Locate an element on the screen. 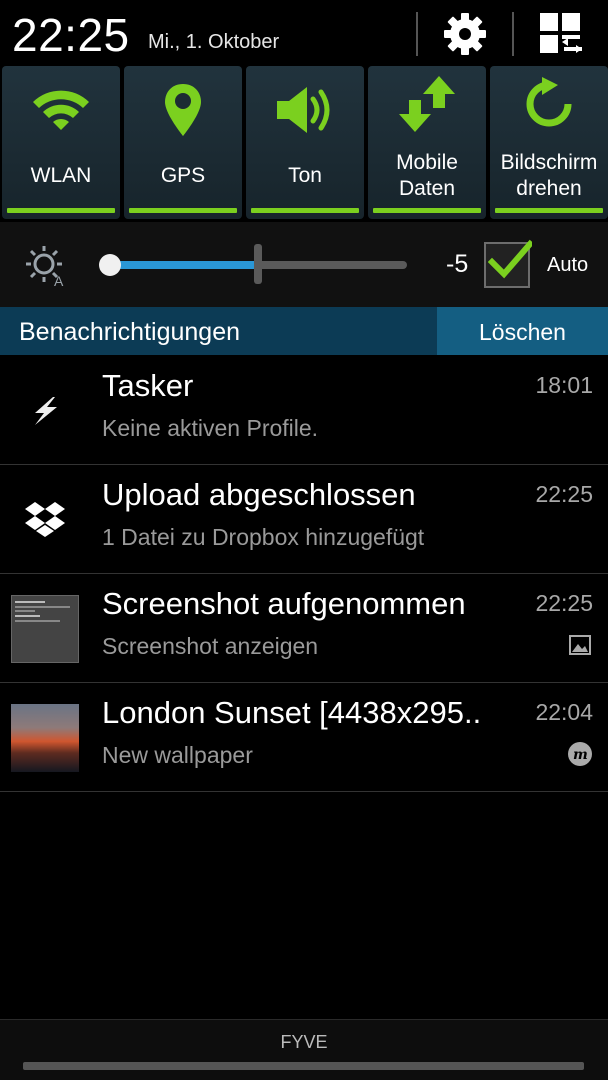 Image resolution: width=608 pixels, height=1080 pixels. muzei-icon: m is located at coordinates (580, 754).